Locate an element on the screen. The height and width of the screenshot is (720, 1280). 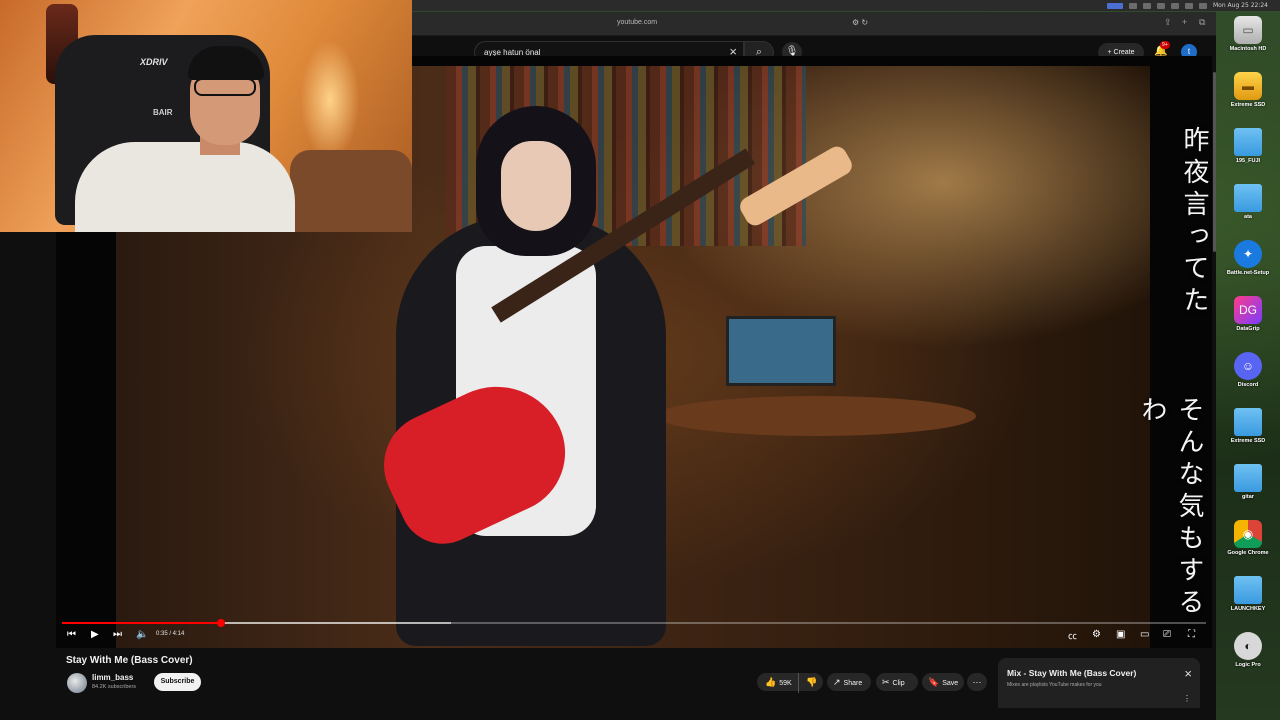
clip-label: Clip is located at coordinates (898, 683).